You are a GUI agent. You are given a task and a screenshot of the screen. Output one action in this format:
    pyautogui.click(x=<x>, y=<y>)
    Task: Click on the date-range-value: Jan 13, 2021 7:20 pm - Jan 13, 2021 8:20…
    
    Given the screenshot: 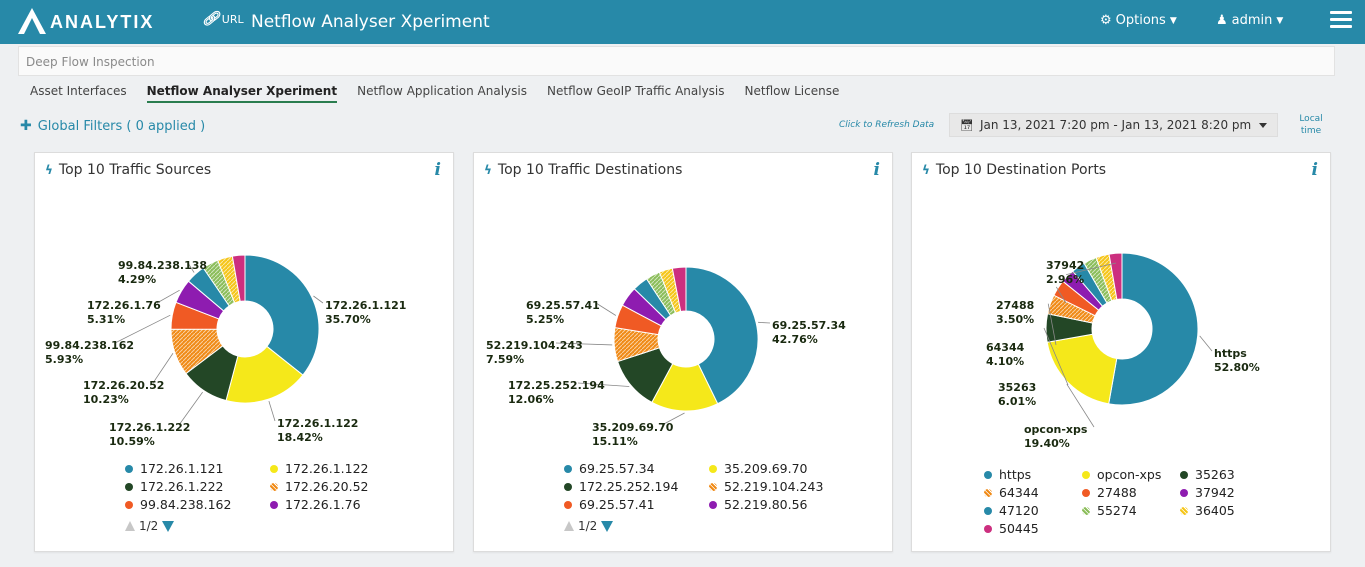 What is the action you would take?
    pyautogui.click(x=1115, y=125)
    